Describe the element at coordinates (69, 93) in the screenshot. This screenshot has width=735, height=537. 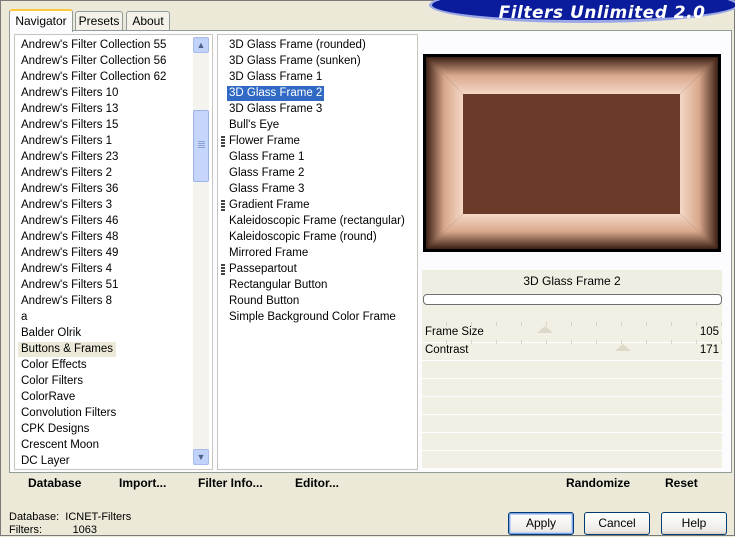
I see `category-item: Andrew's Filters 10` at that location.